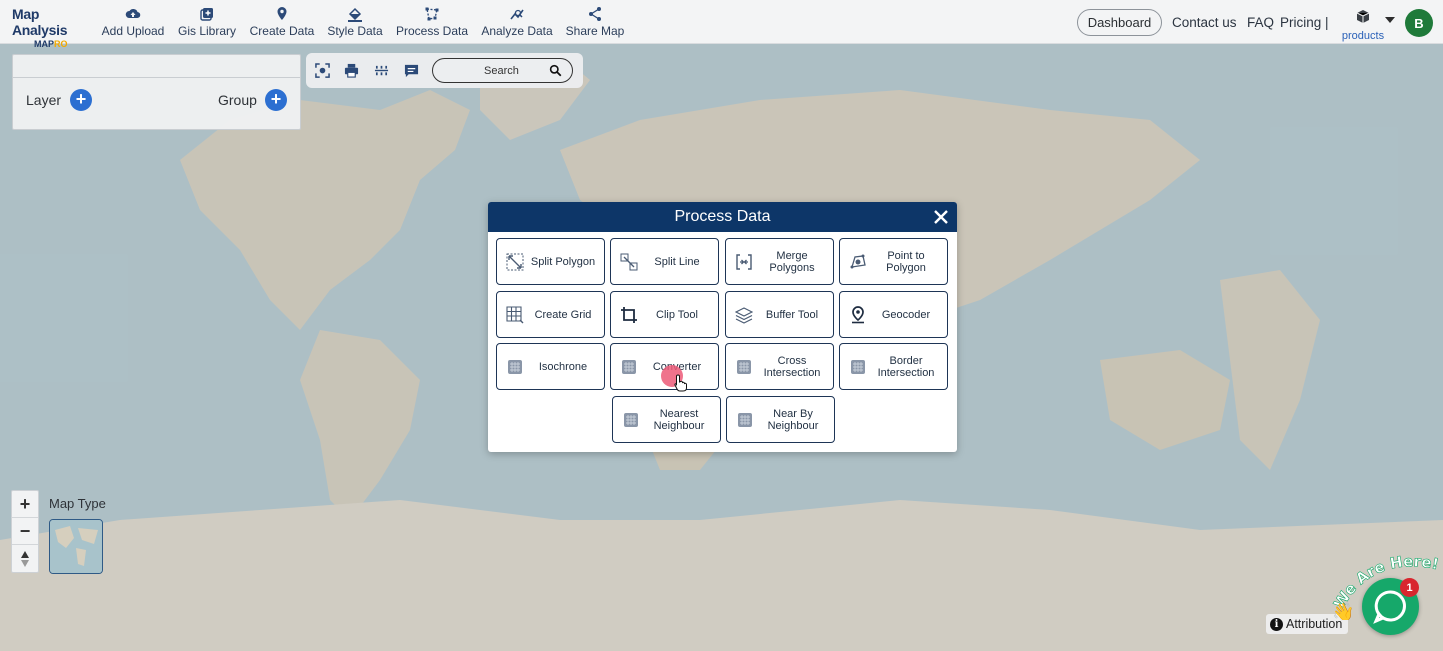 This screenshot has height=651, width=1443. I want to click on isochrone-label: Isochrone, so click(563, 366).